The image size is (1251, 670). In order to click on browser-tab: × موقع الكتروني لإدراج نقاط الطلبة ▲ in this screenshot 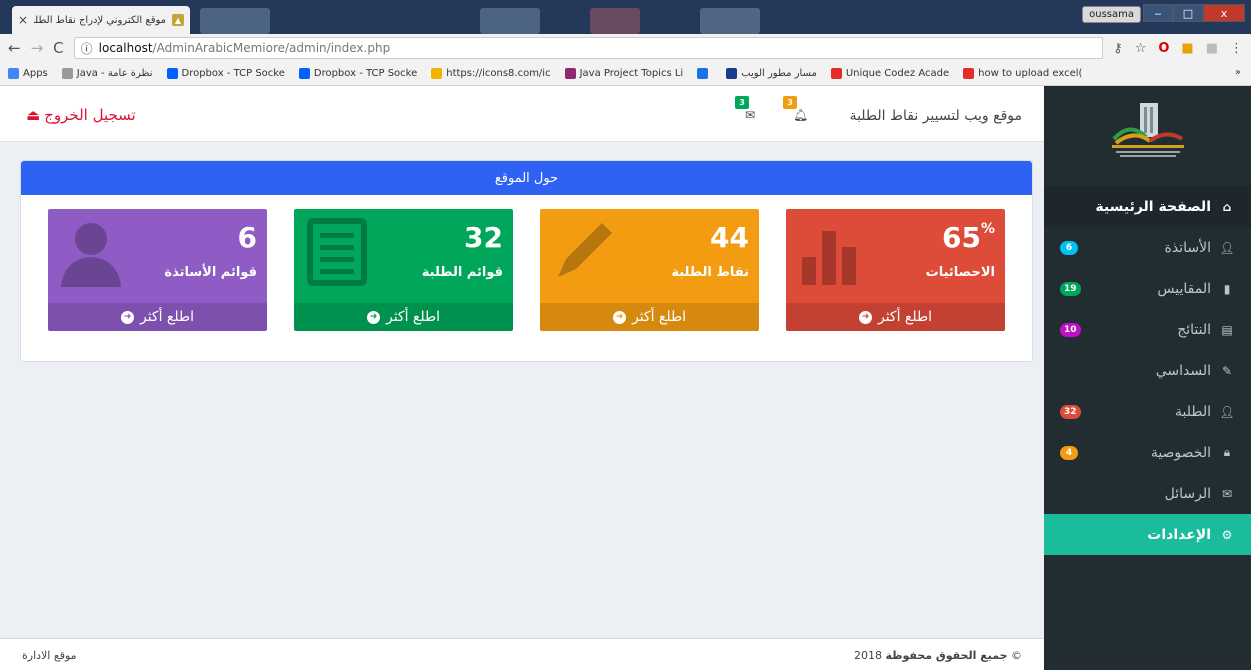, I will do `click(101, 20)`.